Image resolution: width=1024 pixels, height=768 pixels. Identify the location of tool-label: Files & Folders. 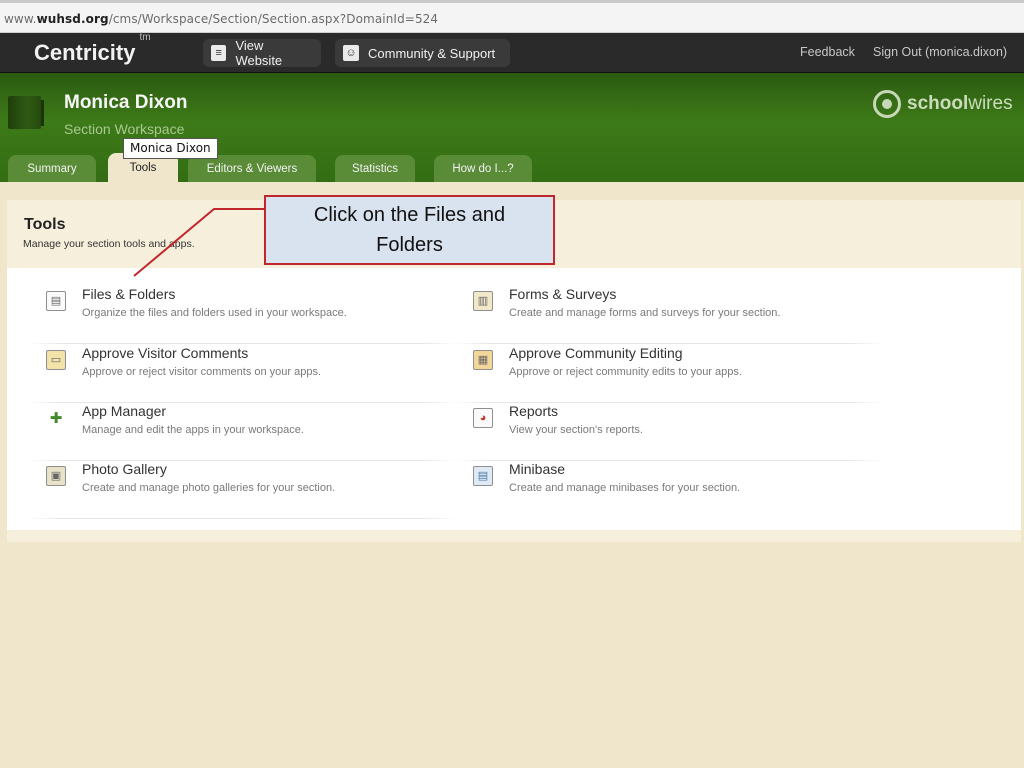
(128, 294).